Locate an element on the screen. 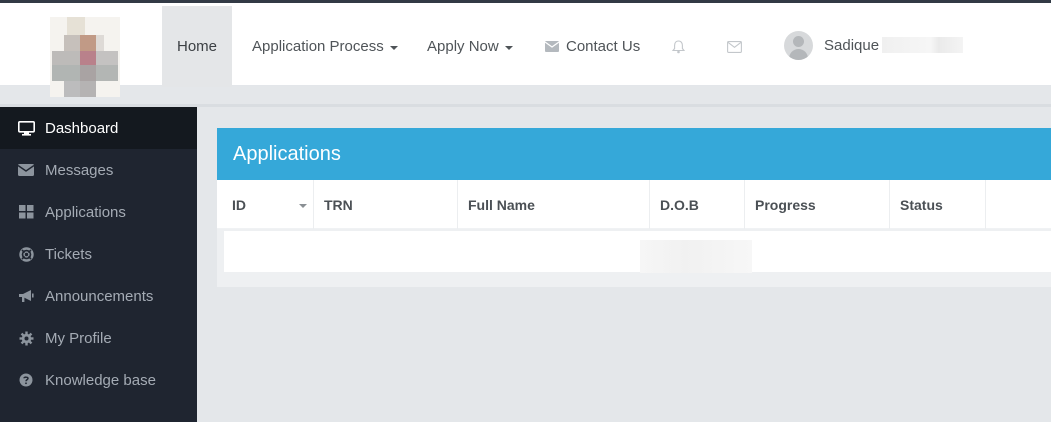  column-header-status: Status is located at coordinates (938, 204).